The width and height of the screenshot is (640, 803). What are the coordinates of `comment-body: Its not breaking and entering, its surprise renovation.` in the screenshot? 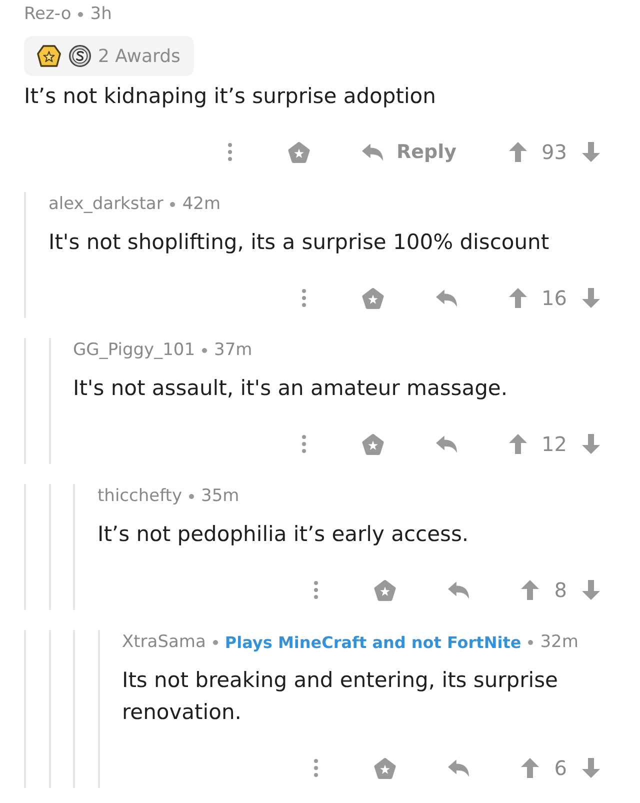 It's located at (340, 696).